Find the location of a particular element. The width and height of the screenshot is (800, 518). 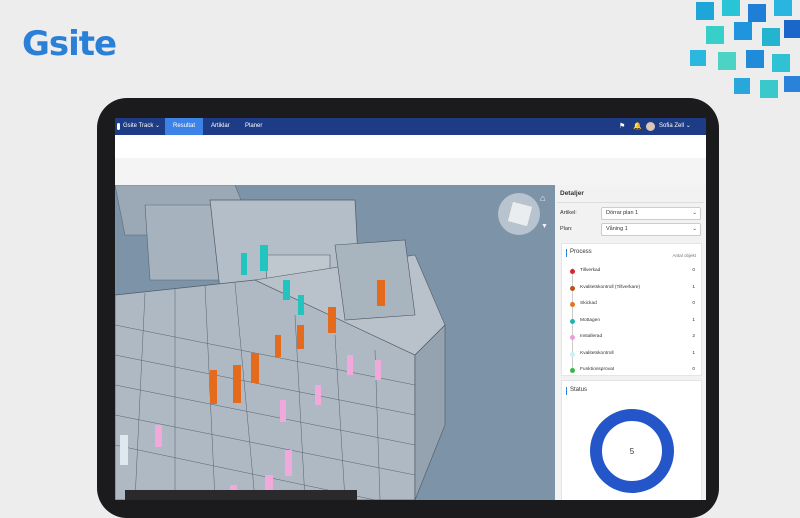

plan-select-value: Våning 1 is located at coordinates (617, 229).